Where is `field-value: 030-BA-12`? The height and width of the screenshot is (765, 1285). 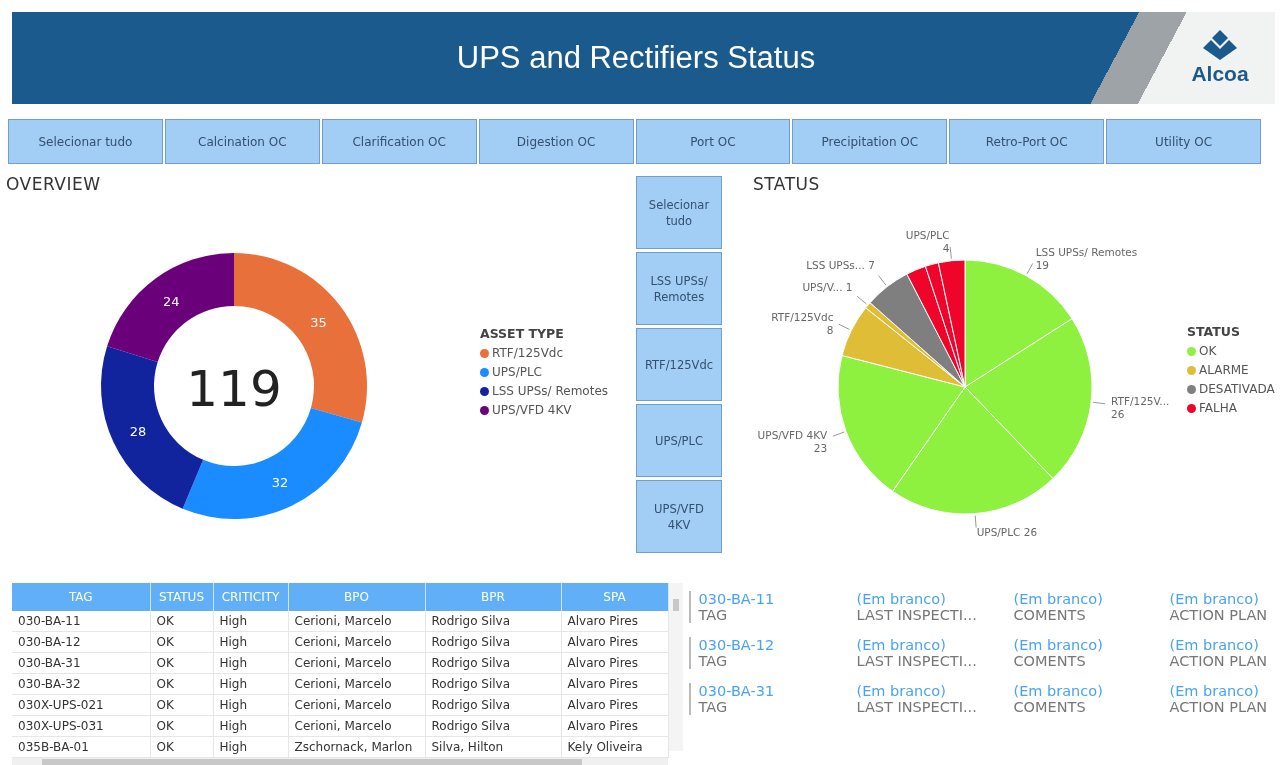 field-value: 030-BA-12 is located at coordinates (737, 645).